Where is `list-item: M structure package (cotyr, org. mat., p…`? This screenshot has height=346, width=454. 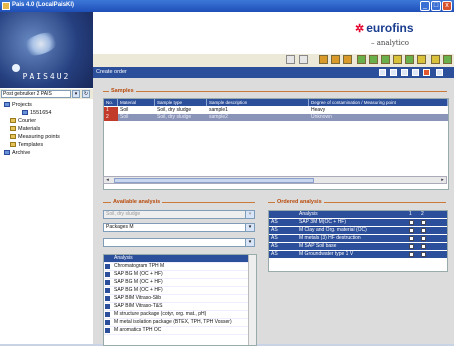
list-item: M structure package (cotyr, org. mat., p… is located at coordinates (180, 315).